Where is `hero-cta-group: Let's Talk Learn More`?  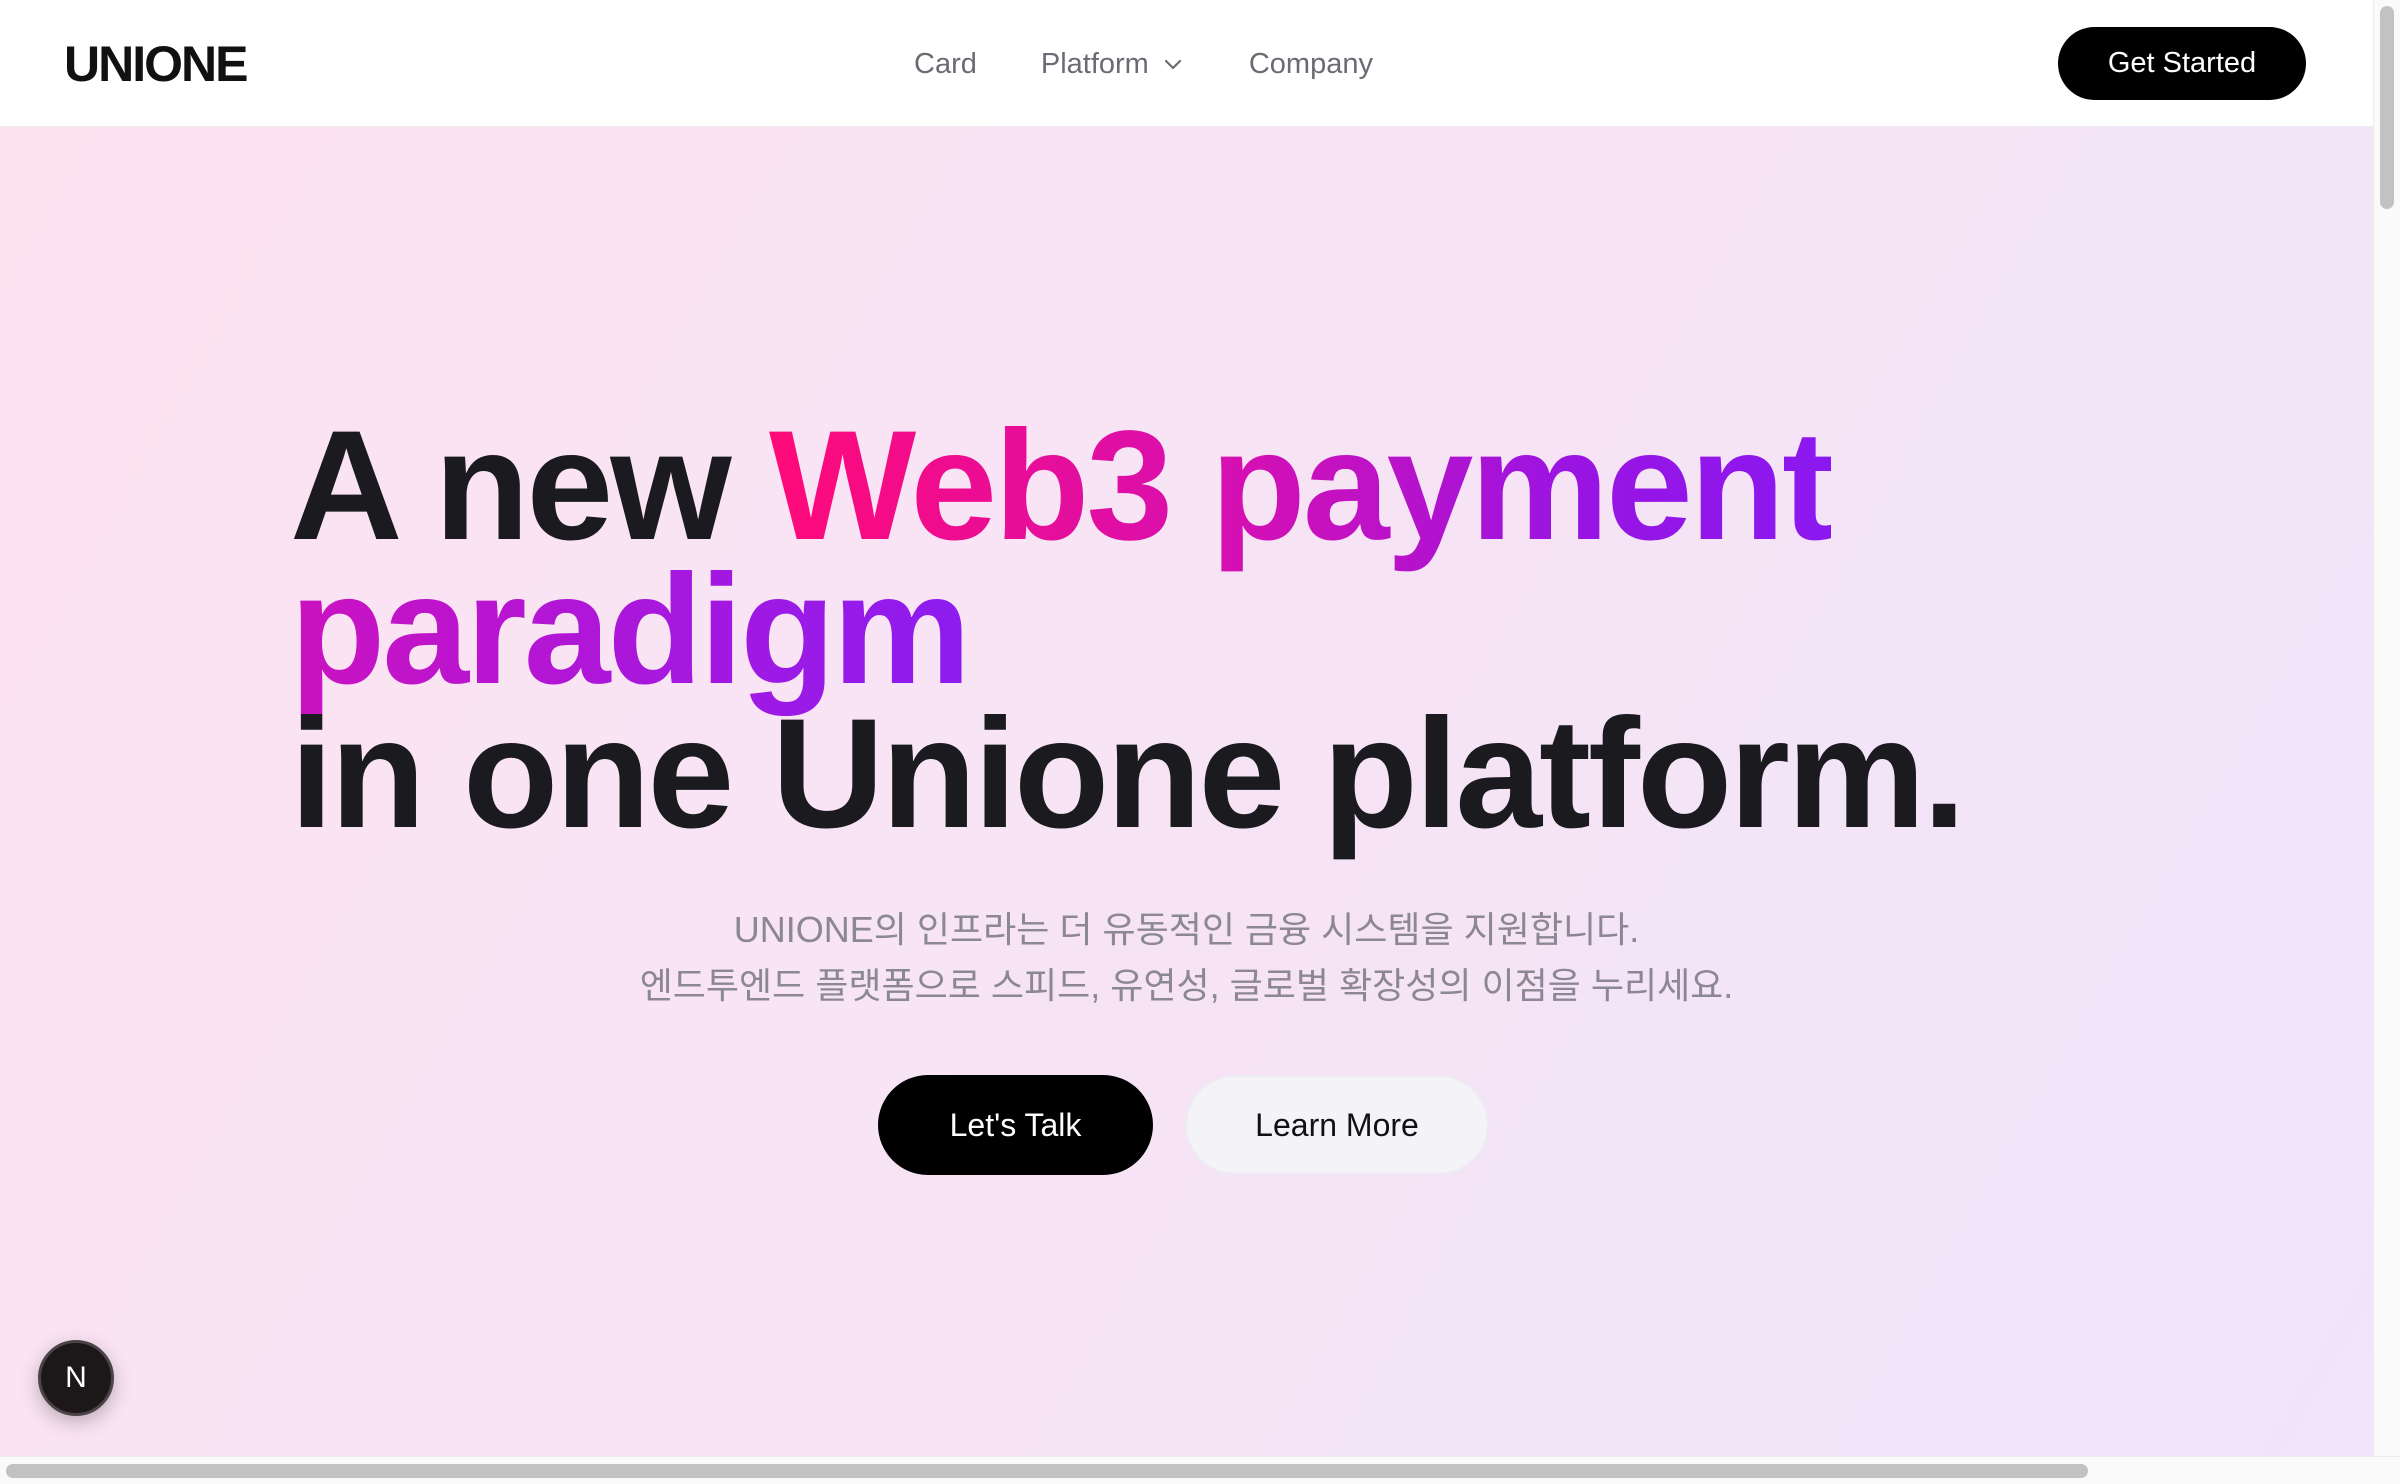
hero-cta-group: Let's Talk Learn More is located at coordinates (1183, 1125).